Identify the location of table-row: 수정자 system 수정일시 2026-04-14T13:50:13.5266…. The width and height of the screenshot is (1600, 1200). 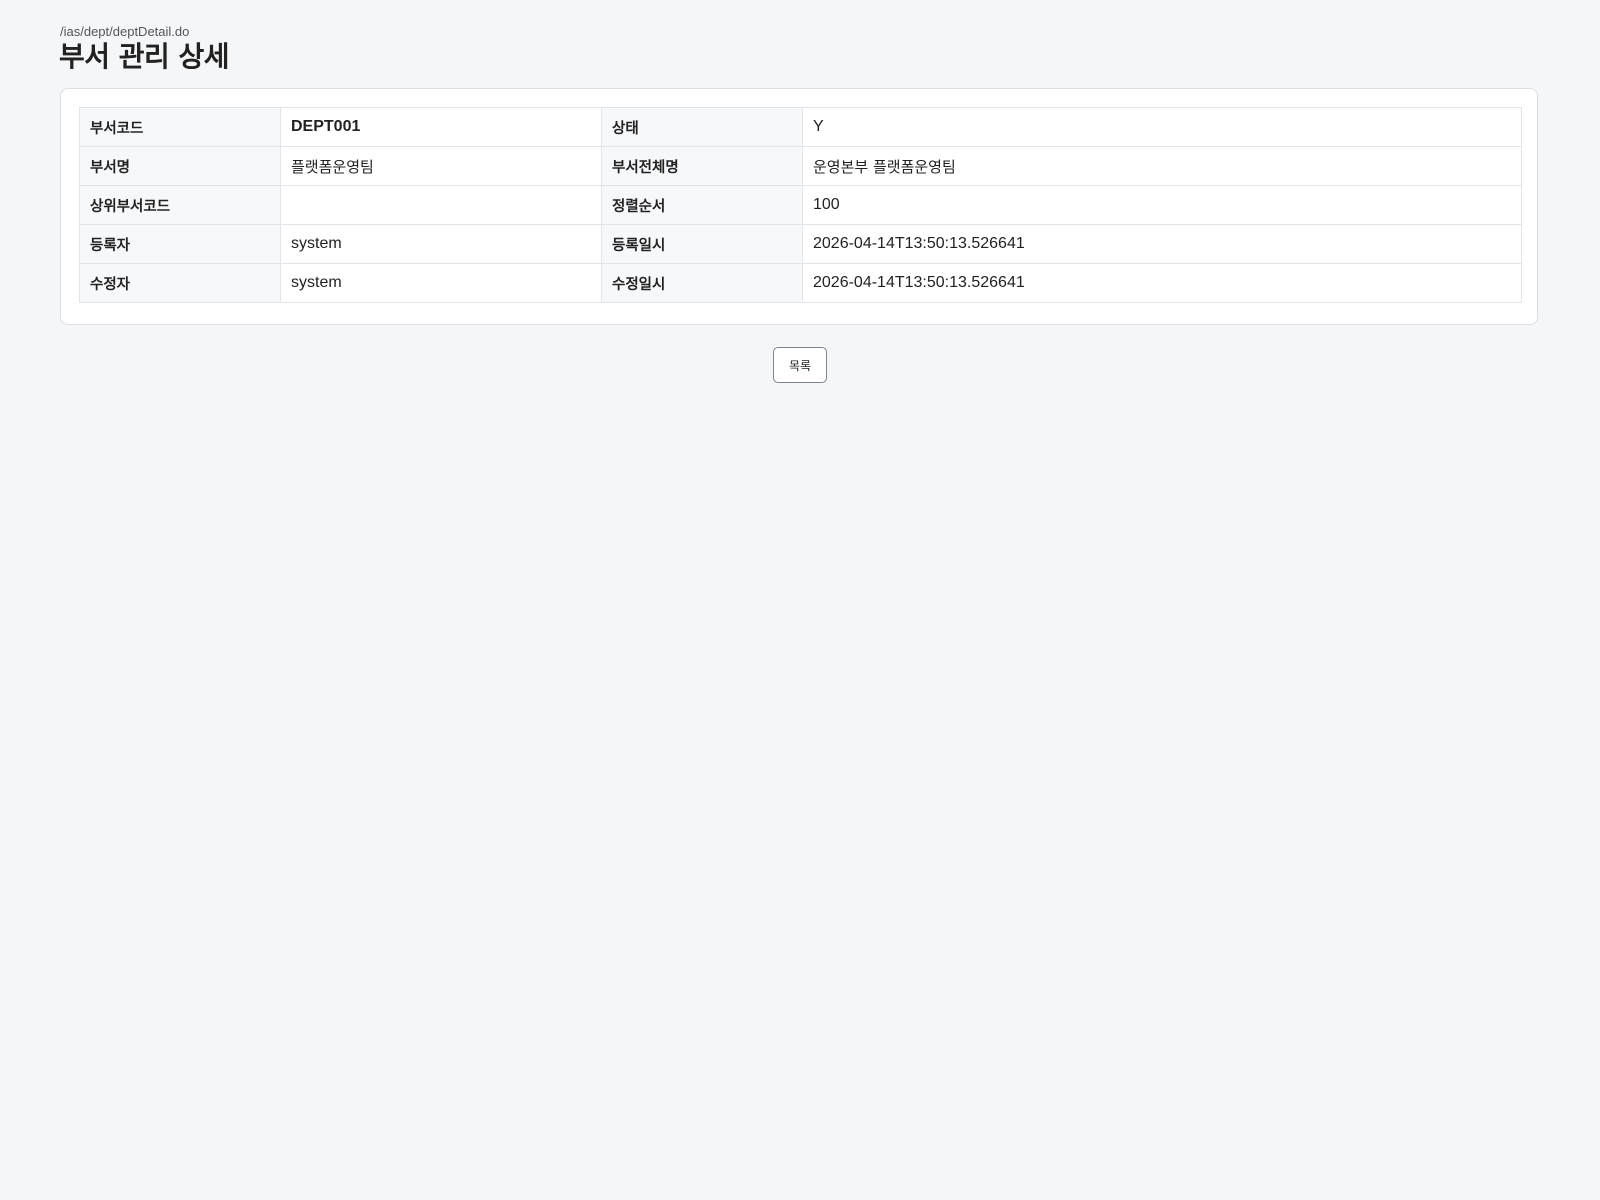
(800, 283).